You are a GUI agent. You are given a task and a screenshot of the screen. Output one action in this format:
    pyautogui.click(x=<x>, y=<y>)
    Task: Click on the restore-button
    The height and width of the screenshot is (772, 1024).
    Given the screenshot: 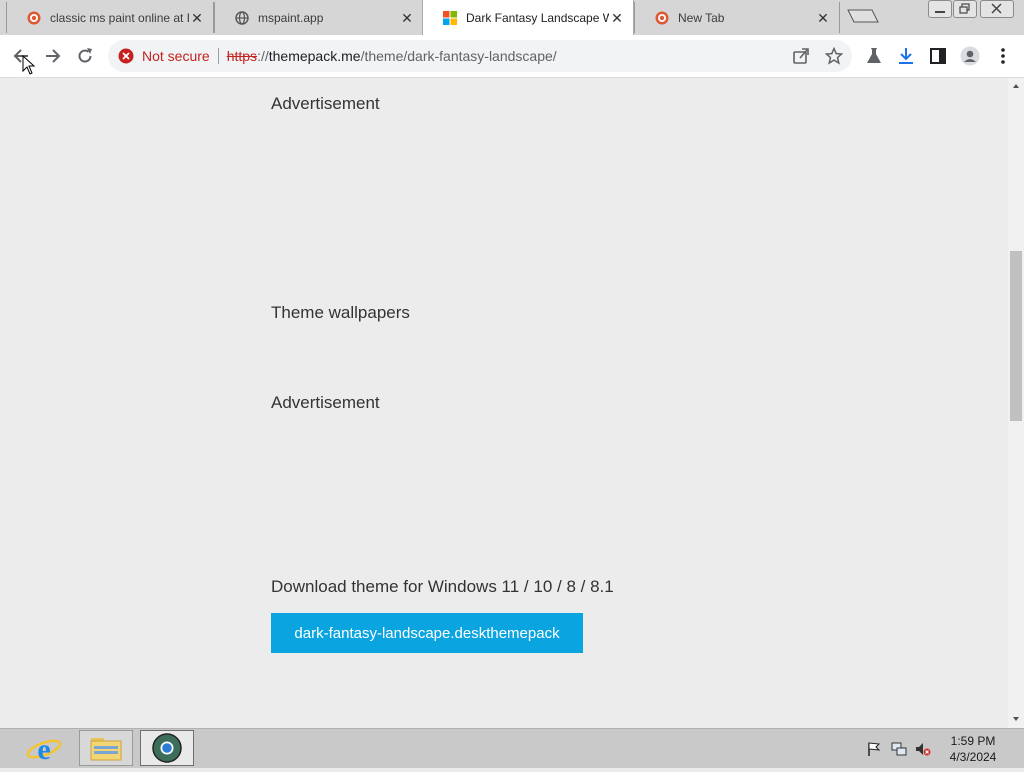 What is the action you would take?
    pyautogui.click(x=965, y=9)
    